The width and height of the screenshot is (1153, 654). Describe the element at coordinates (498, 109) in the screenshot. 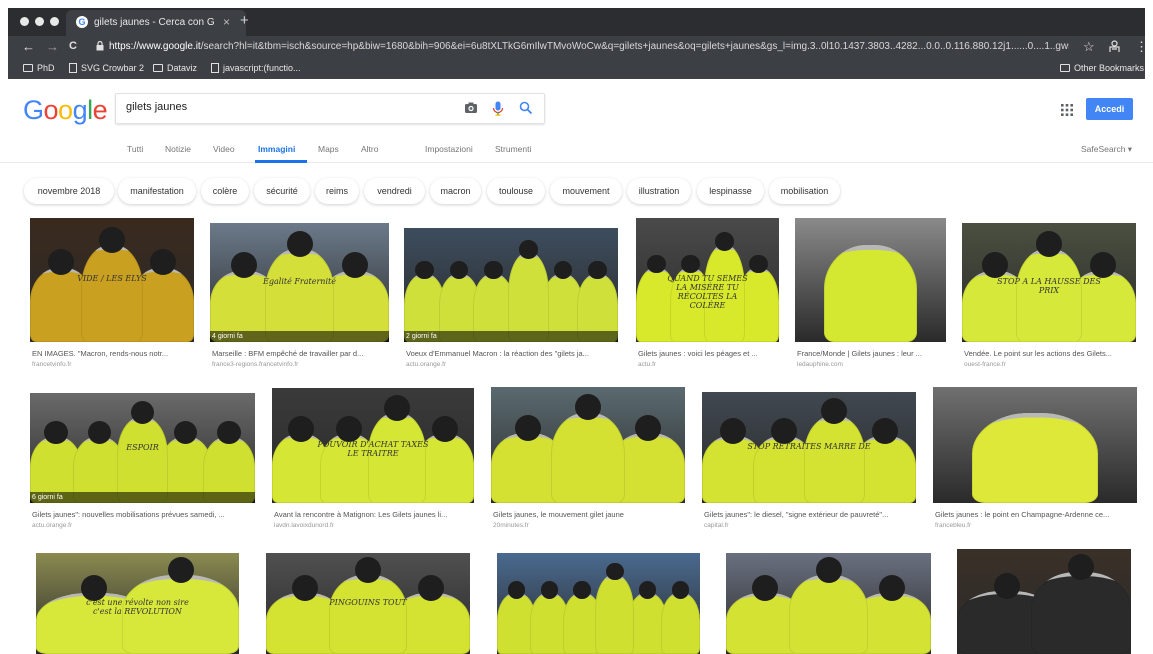

I see `microphone-icon` at that location.